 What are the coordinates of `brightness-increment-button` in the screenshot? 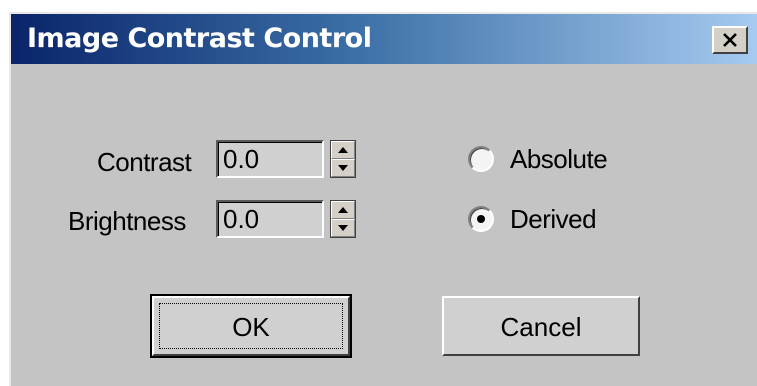 It's located at (343, 210).